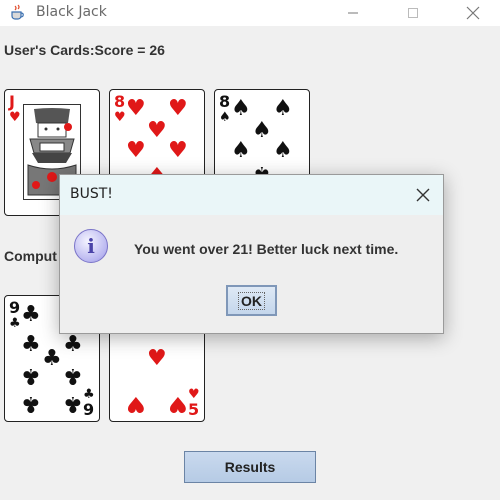 The height and width of the screenshot is (500, 500). What do you see at coordinates (250, 467) in the screenshot?
I see `results-button: Results` at bounding box center [250, 467].